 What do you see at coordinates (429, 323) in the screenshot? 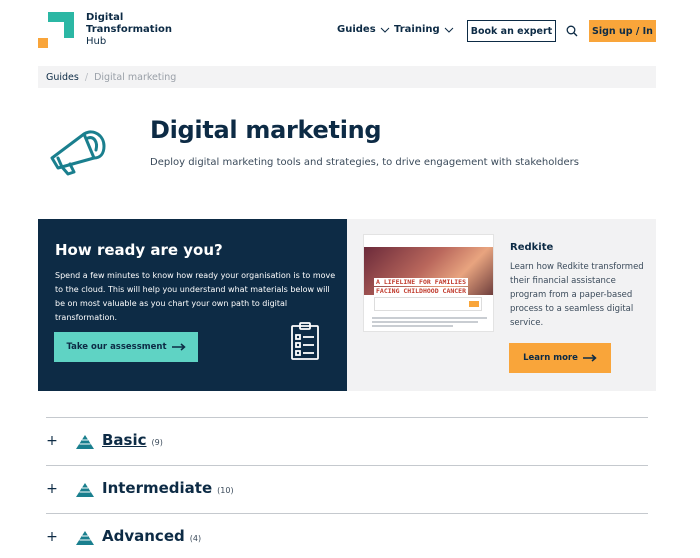
I see `thumbnail-text-lines` at bounding box center [429, 323].